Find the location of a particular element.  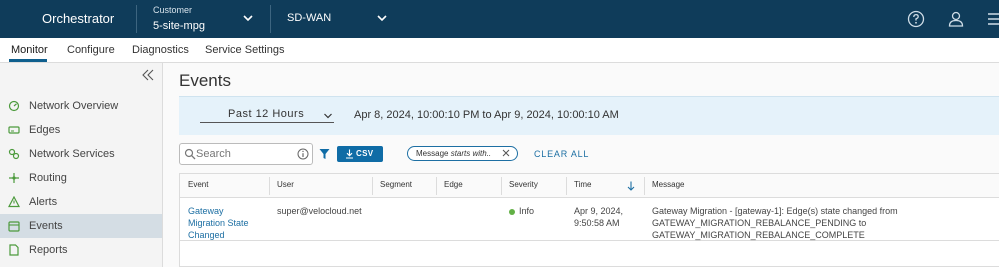

sidebar-item-label: Edges is located at coordinates (45, 130).